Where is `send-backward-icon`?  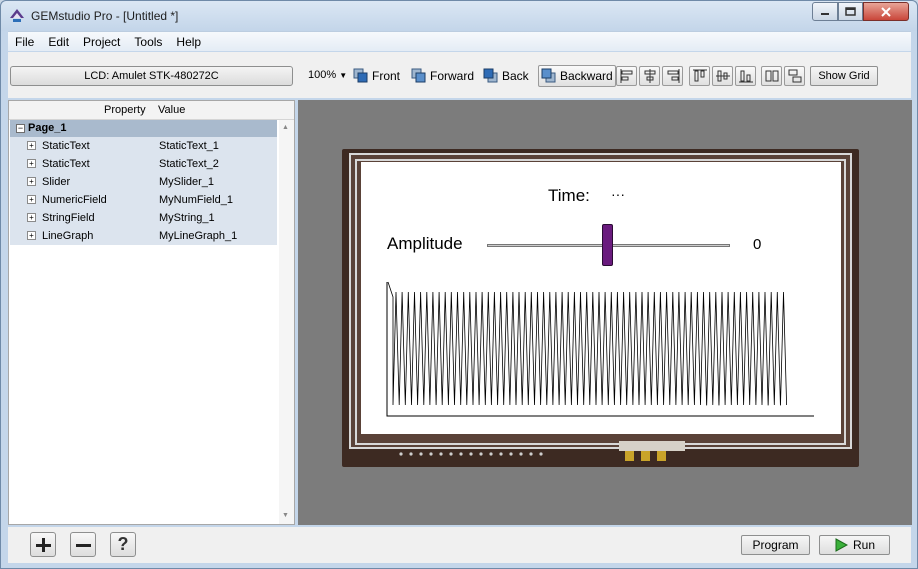 send-backward-icon is located at coordinates (548, 75).